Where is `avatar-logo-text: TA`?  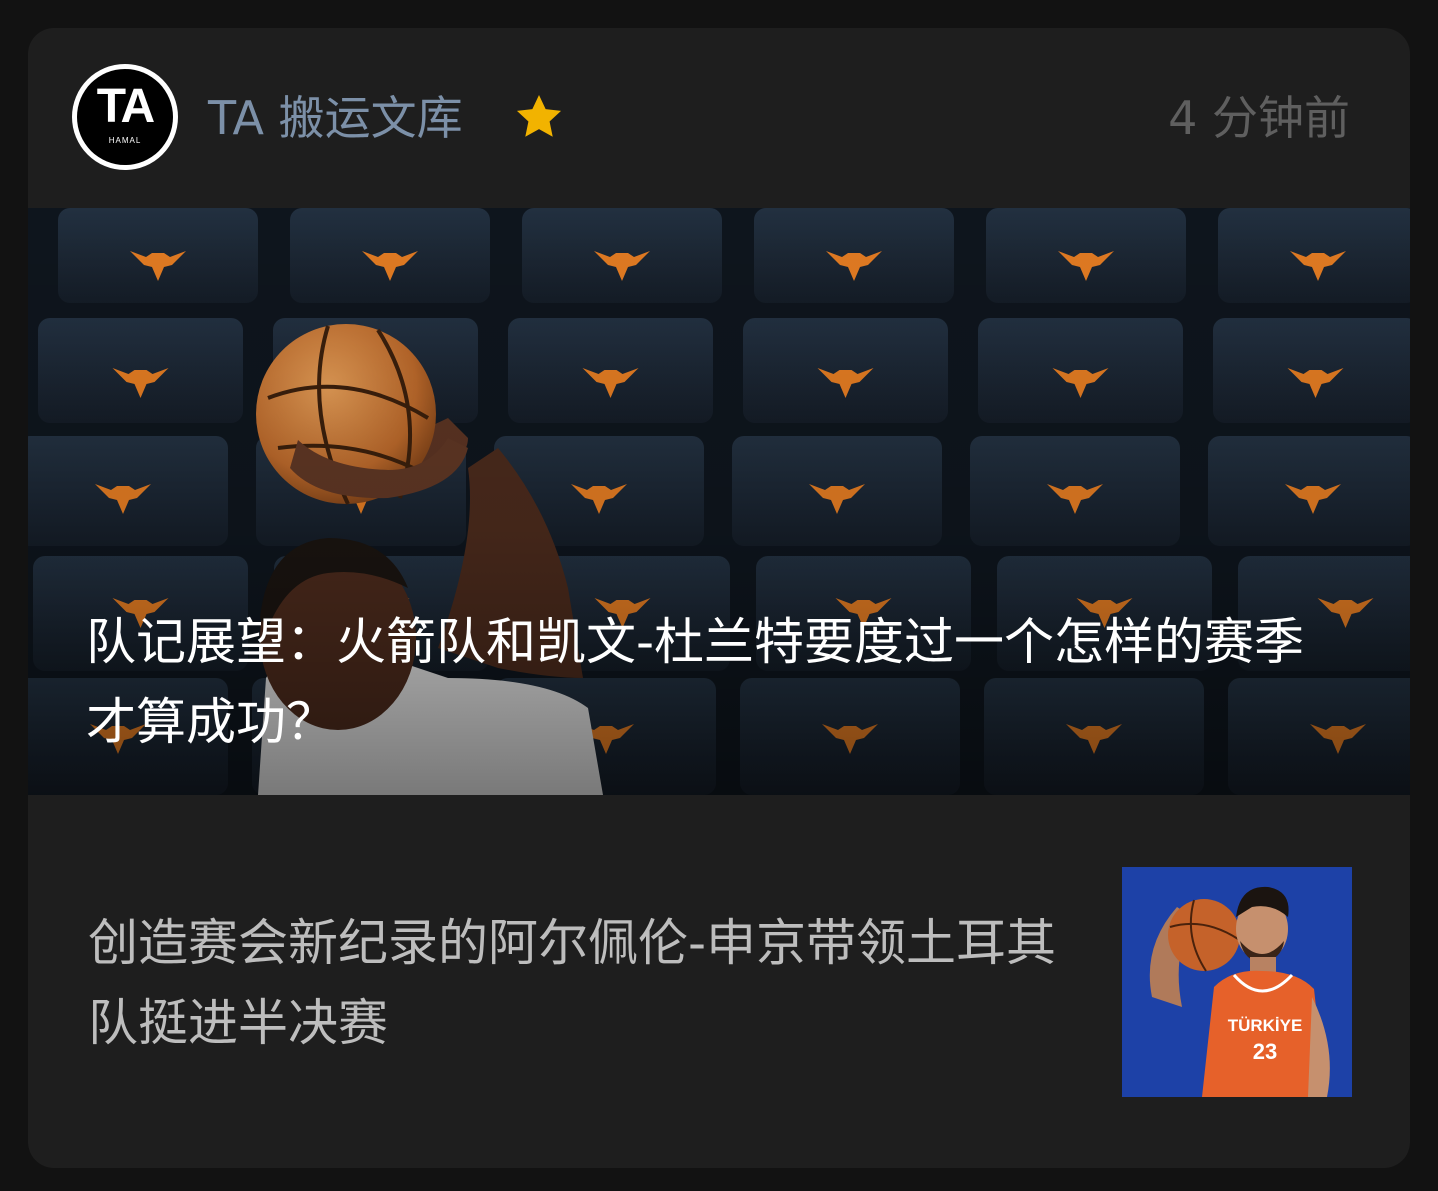
avatar-logo-text: TA is located at coordinates (125, 106).